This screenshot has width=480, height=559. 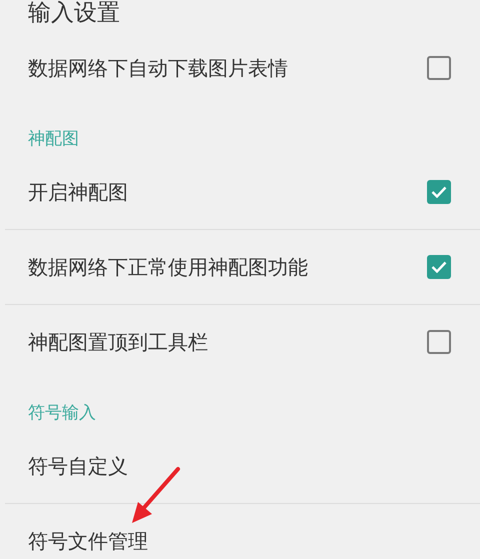 I want to click on page-title: 输入设置, so click(x=74, y=13).